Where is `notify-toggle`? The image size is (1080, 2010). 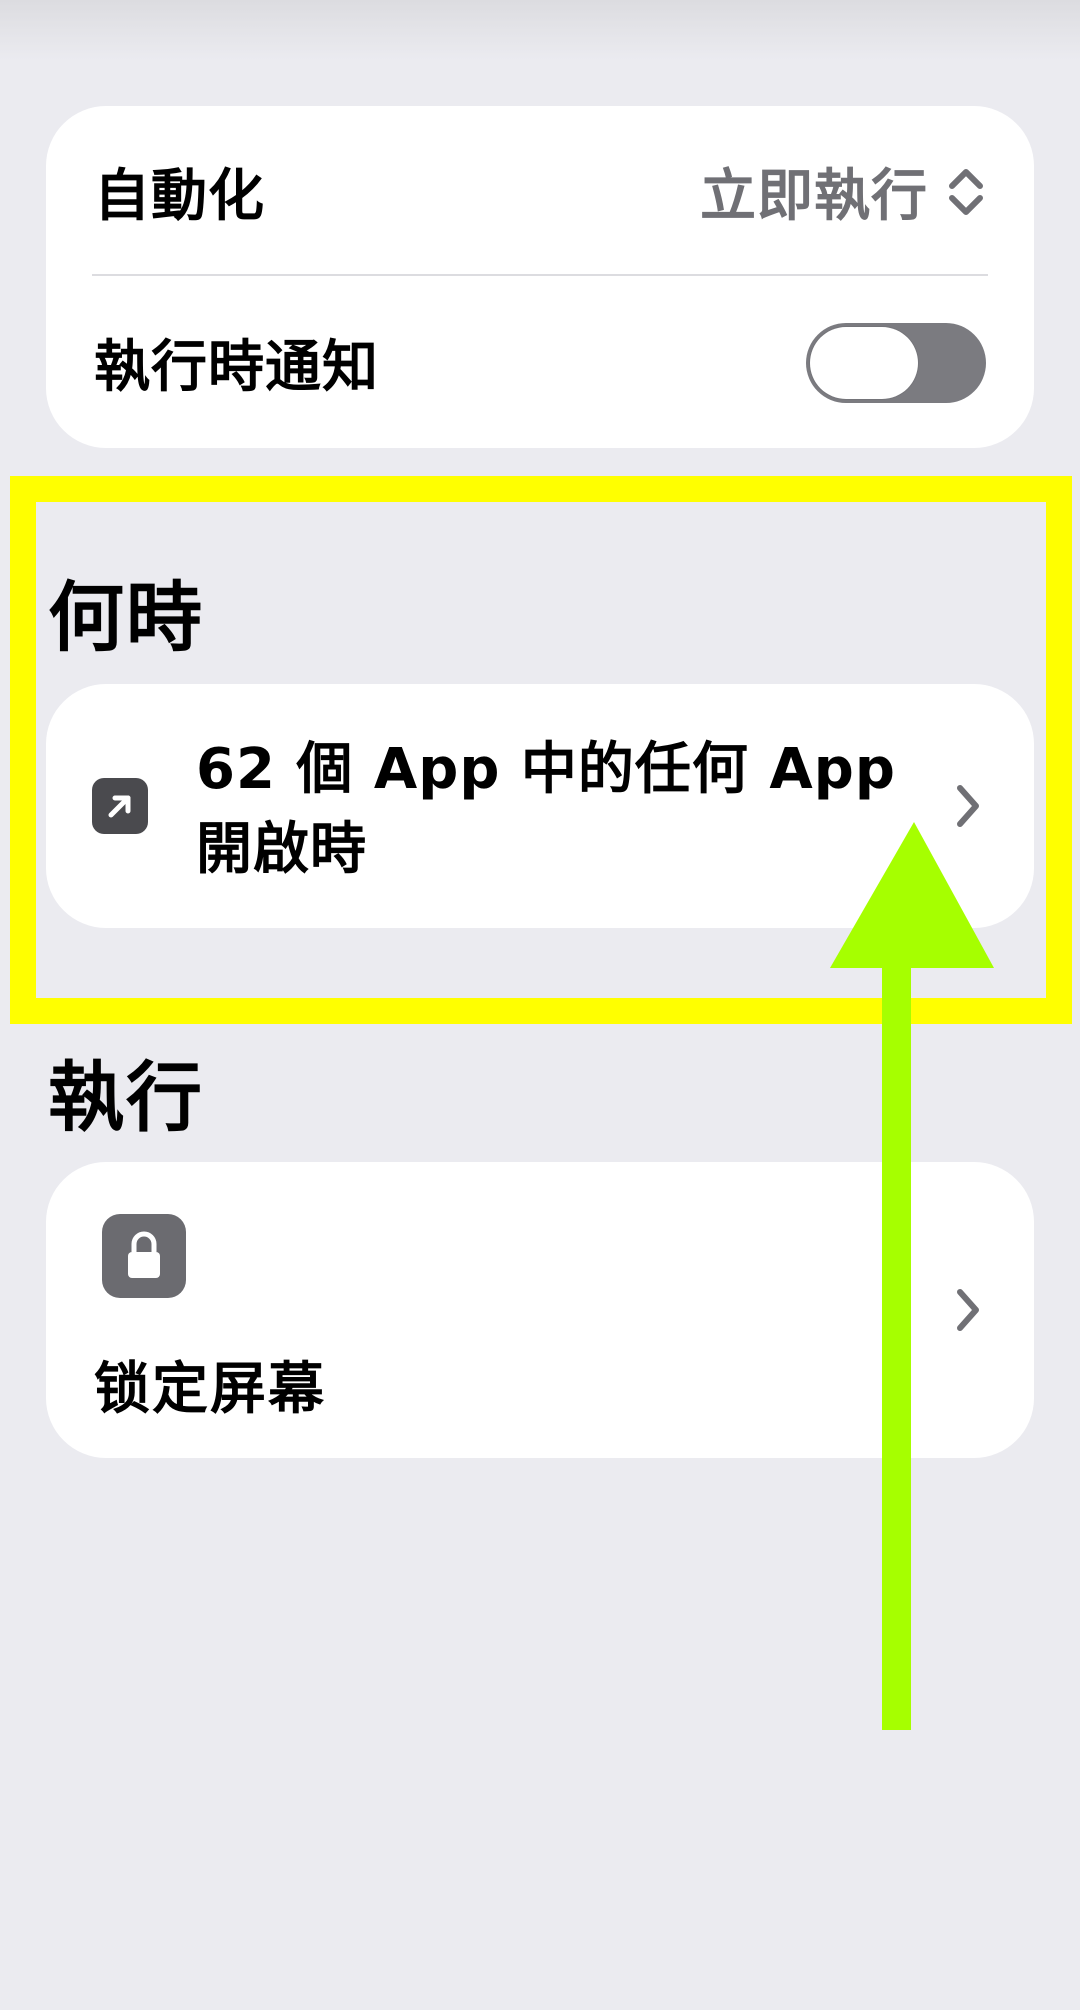 notify-toggle is located at coordinates (896, 362).